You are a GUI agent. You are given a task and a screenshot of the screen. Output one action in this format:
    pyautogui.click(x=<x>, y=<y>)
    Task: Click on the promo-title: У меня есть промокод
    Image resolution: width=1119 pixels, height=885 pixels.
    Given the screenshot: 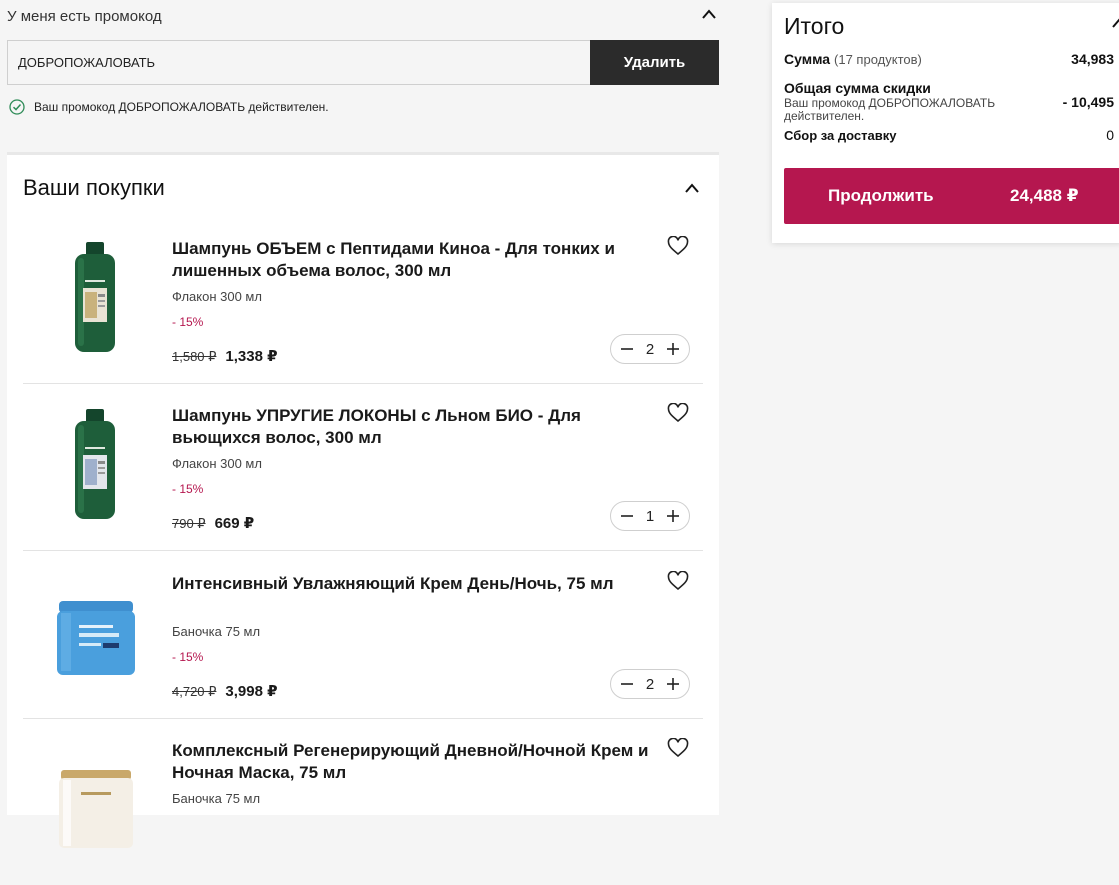 What is the action you would take?
    pyautogui.click(x=84, y=16)
    